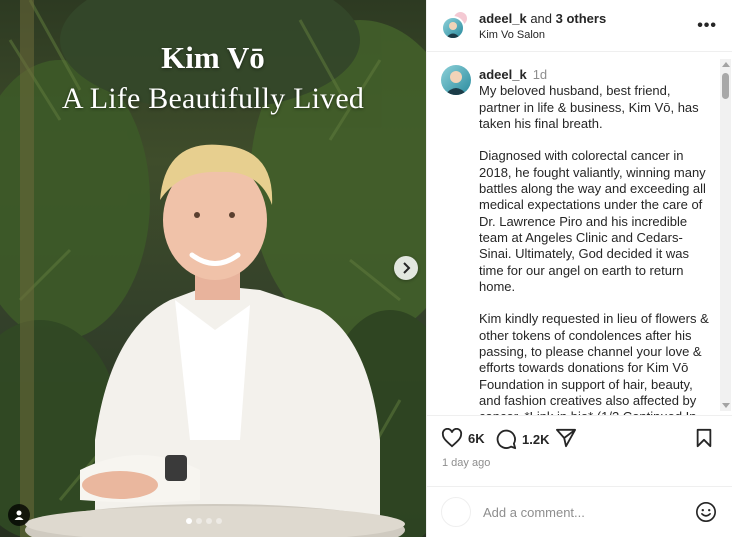 This screenshot has width=732, height=537. What do you see at coordinates (706, 514) in the screenshot?
I see `emoji-icon` at bounding box center [706, 514].